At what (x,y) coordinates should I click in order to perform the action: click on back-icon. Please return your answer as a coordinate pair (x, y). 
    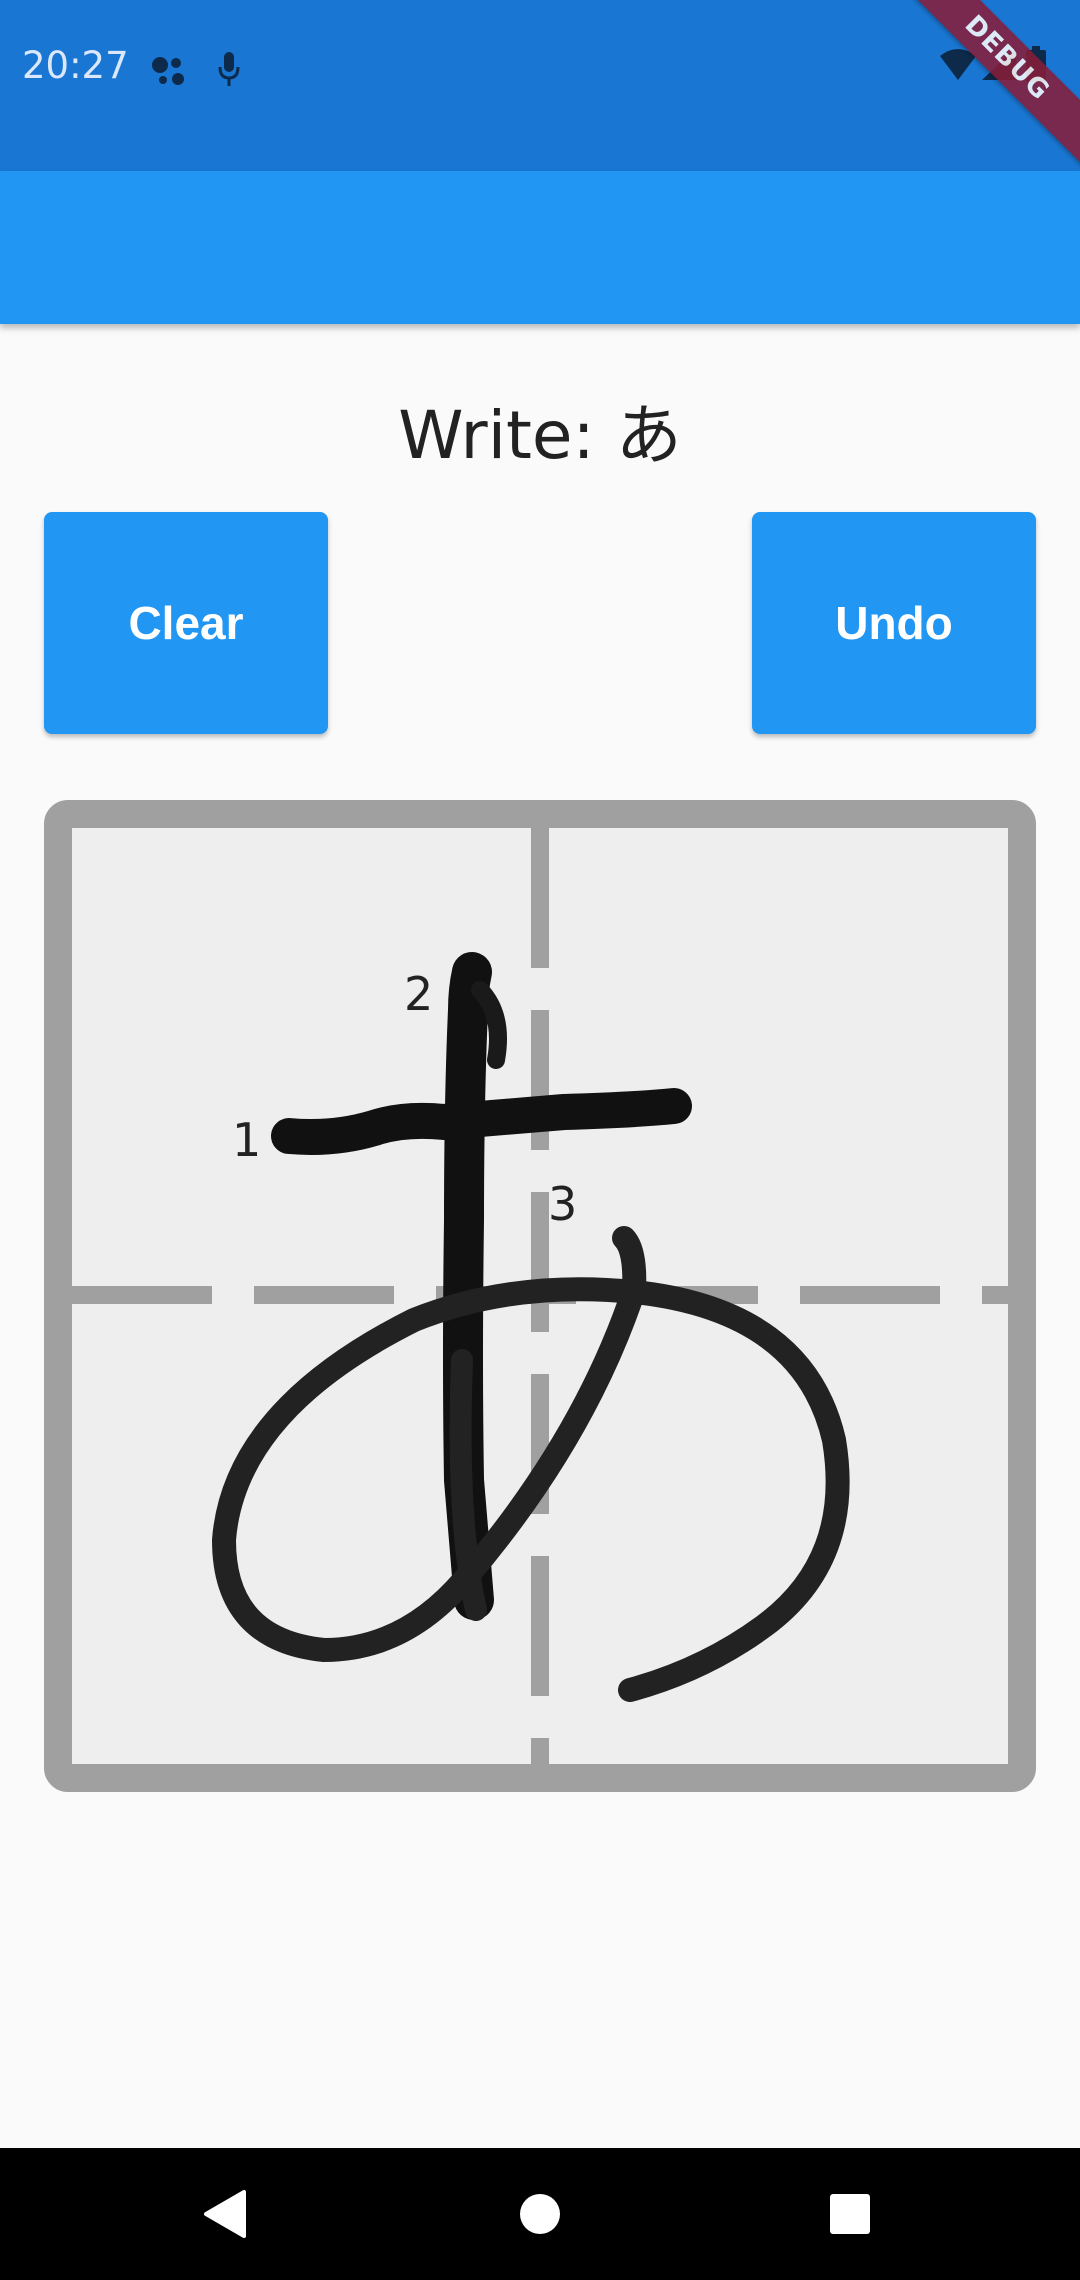
    Looking at the image, I should click on (226, 2214).